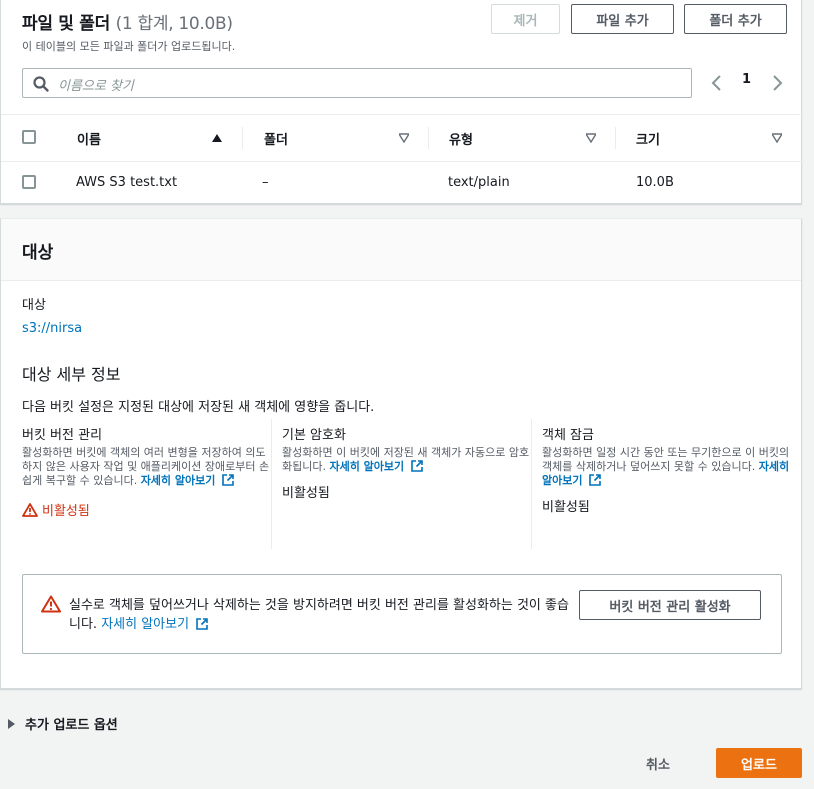 The height and width of the screenshot is (789, 814). What do you see at coordinates (96, 86) in the screenshot?
I see `search-placeholder: 이름으로 찾기` at bounding box center [96, 86].